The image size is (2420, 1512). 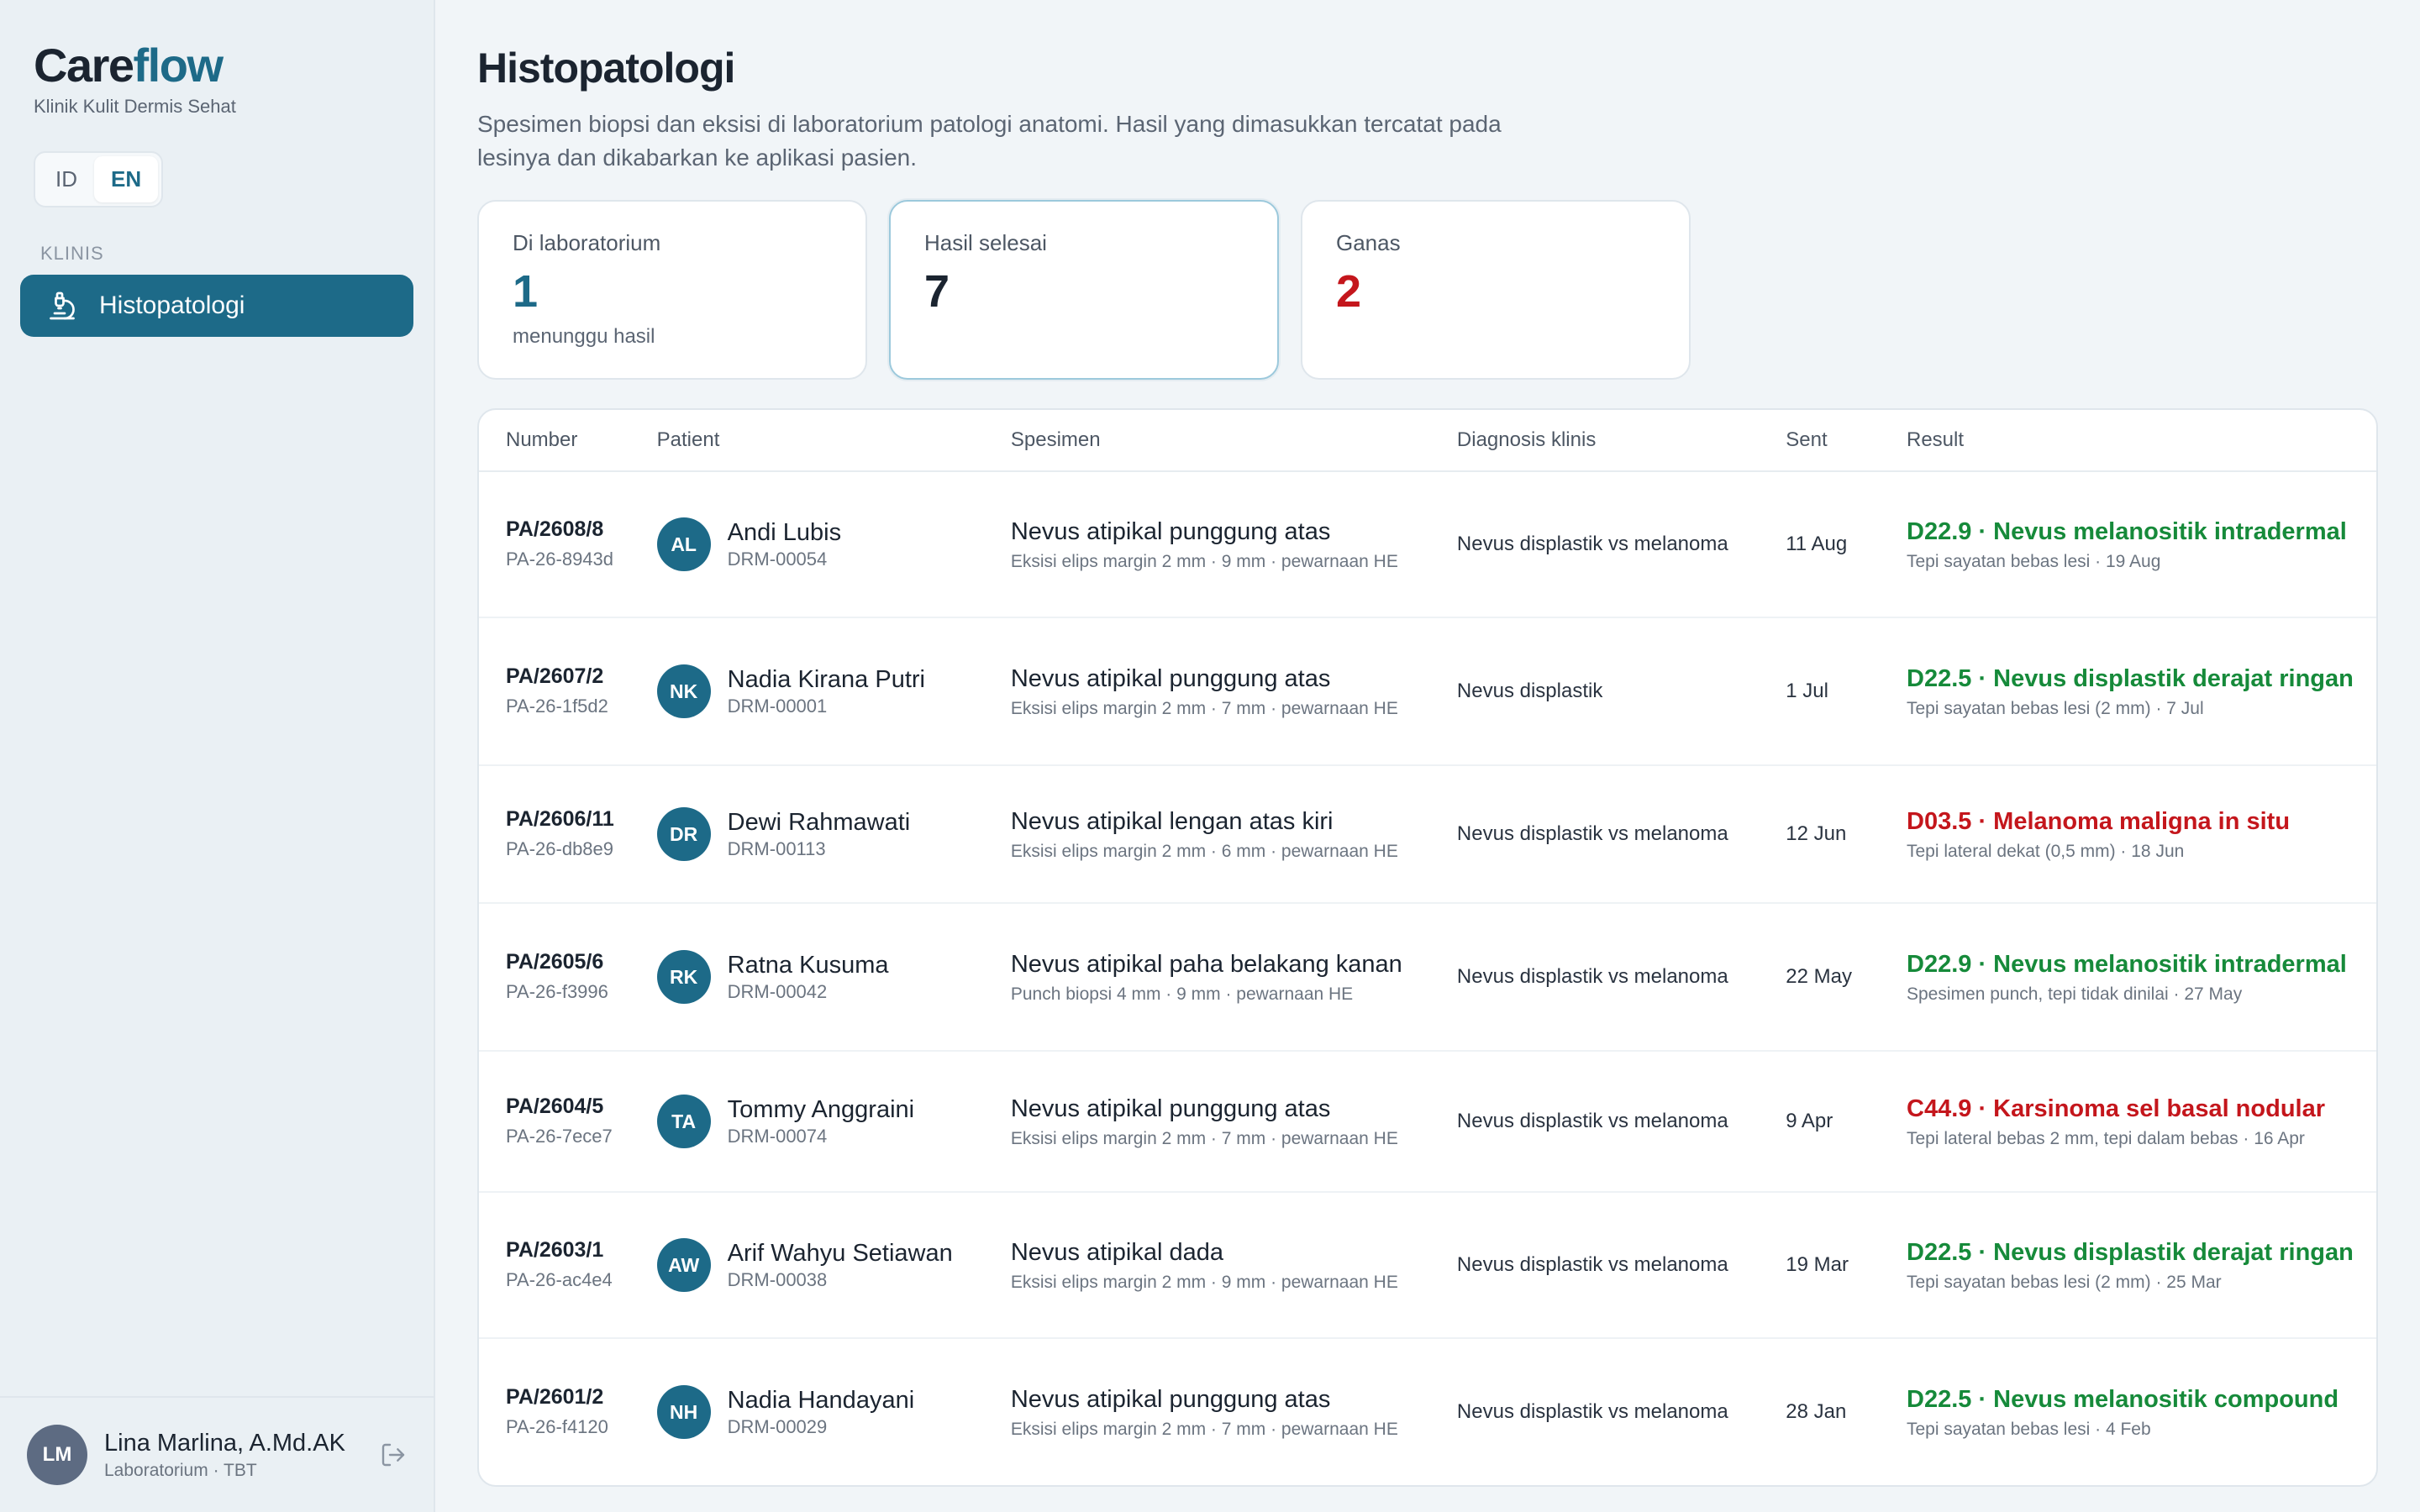 What do you see at coordinates (559, 1279) in the screenshot?
I see `specimen-uid: PA-26-ac4e4` at bounding box center [559, 1279].